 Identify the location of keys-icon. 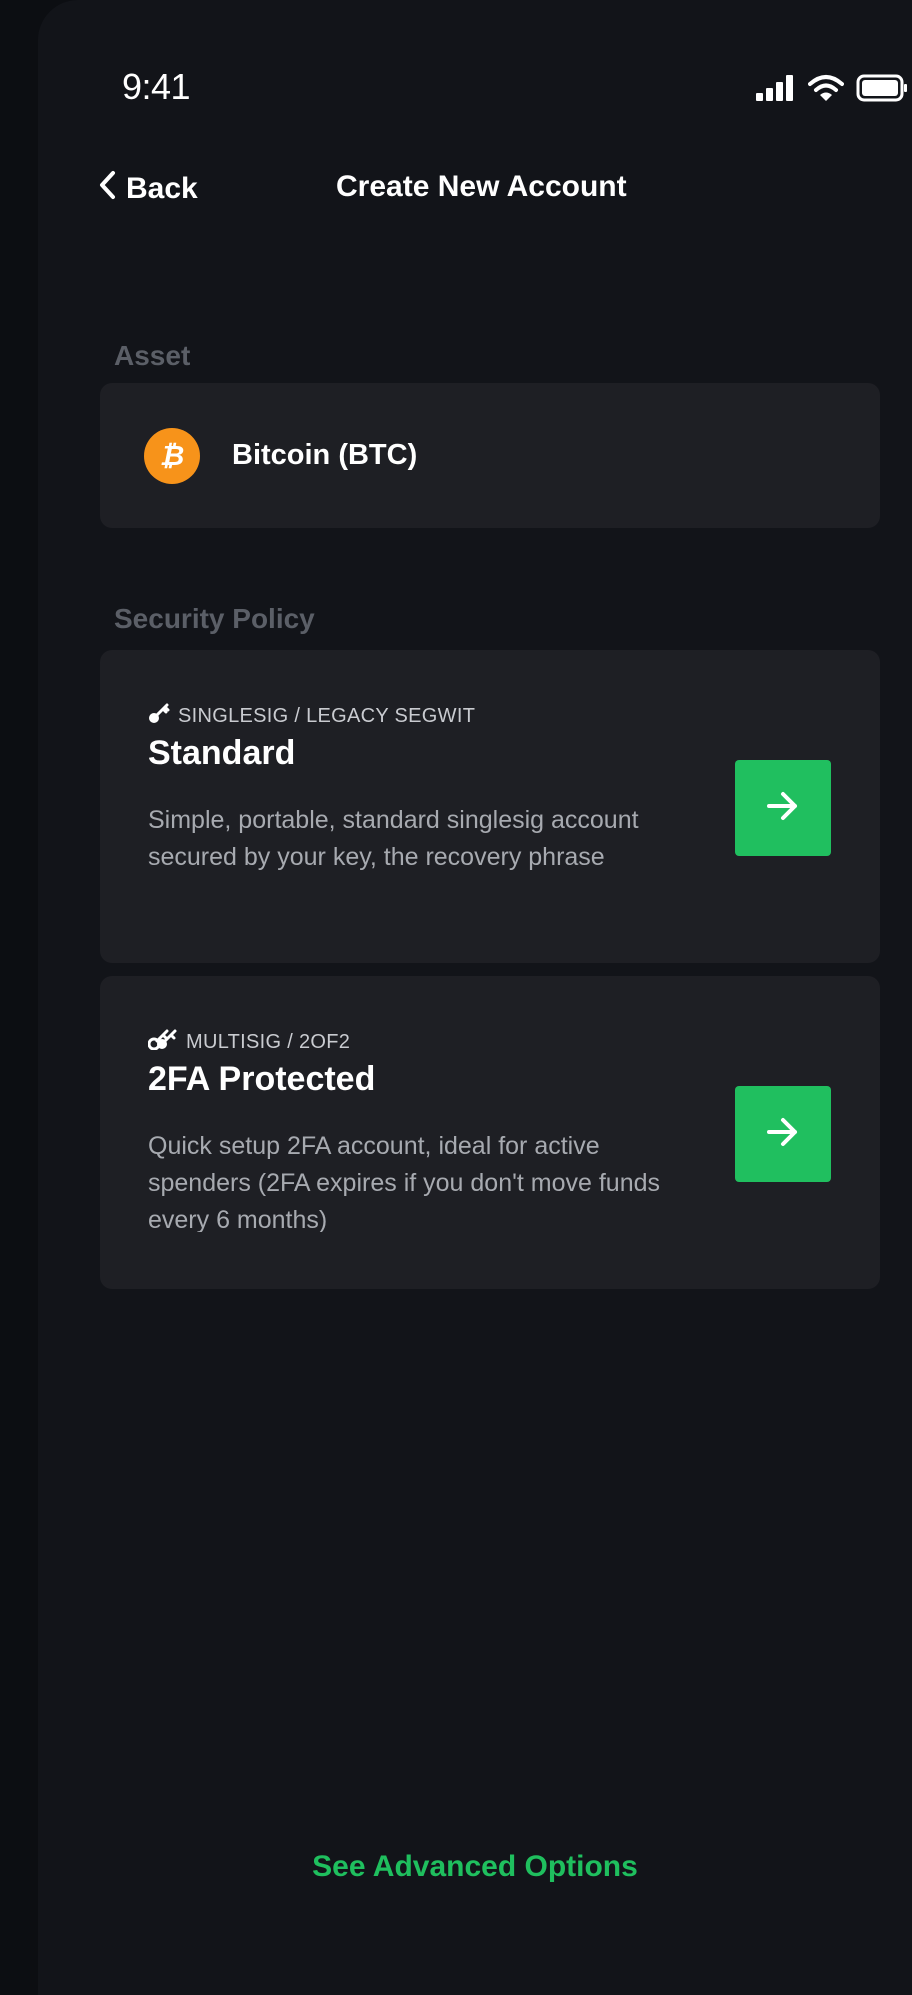
(162, 1042).